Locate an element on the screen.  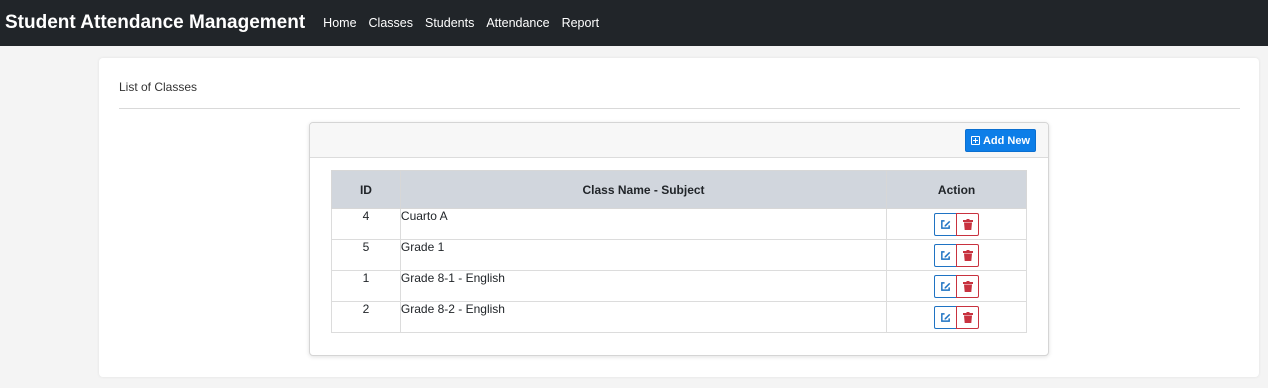
row-class-name: Grade 8-1 - English is located at coordinates (643, 286).